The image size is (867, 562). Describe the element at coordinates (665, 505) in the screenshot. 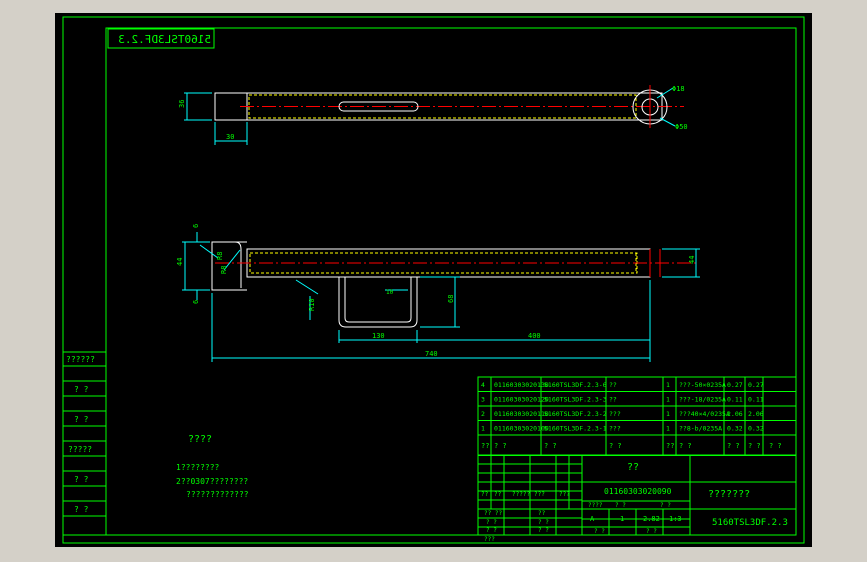

I see `title-stage-label-2: ? ?` at that location.